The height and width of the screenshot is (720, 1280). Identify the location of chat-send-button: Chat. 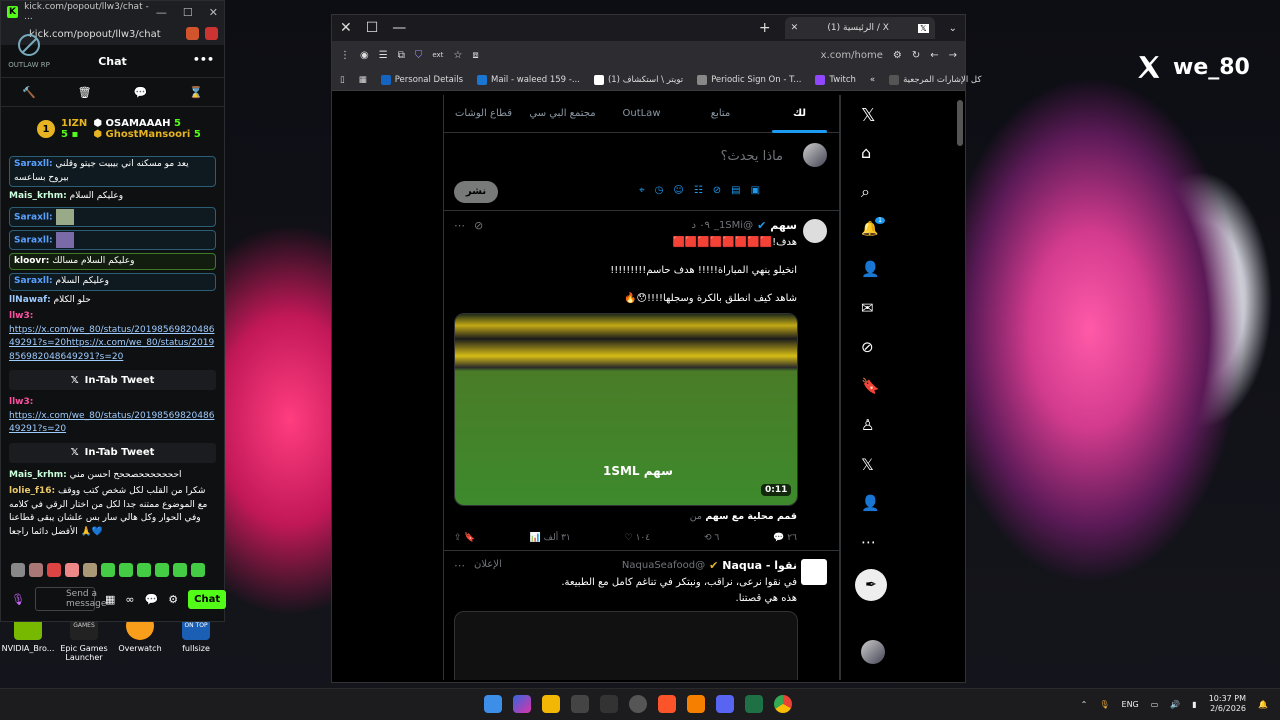
(207, 599).